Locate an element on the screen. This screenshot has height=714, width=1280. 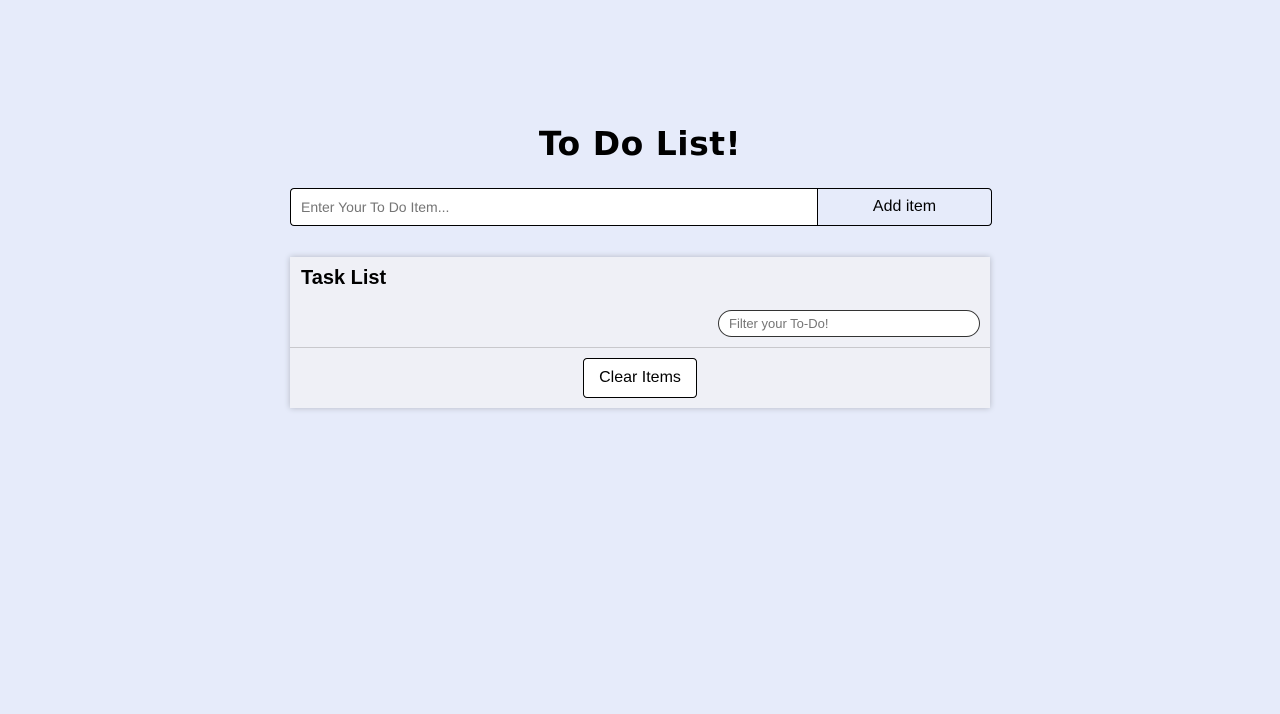
add-item-button: Add item is located at coordinates (904, 207).